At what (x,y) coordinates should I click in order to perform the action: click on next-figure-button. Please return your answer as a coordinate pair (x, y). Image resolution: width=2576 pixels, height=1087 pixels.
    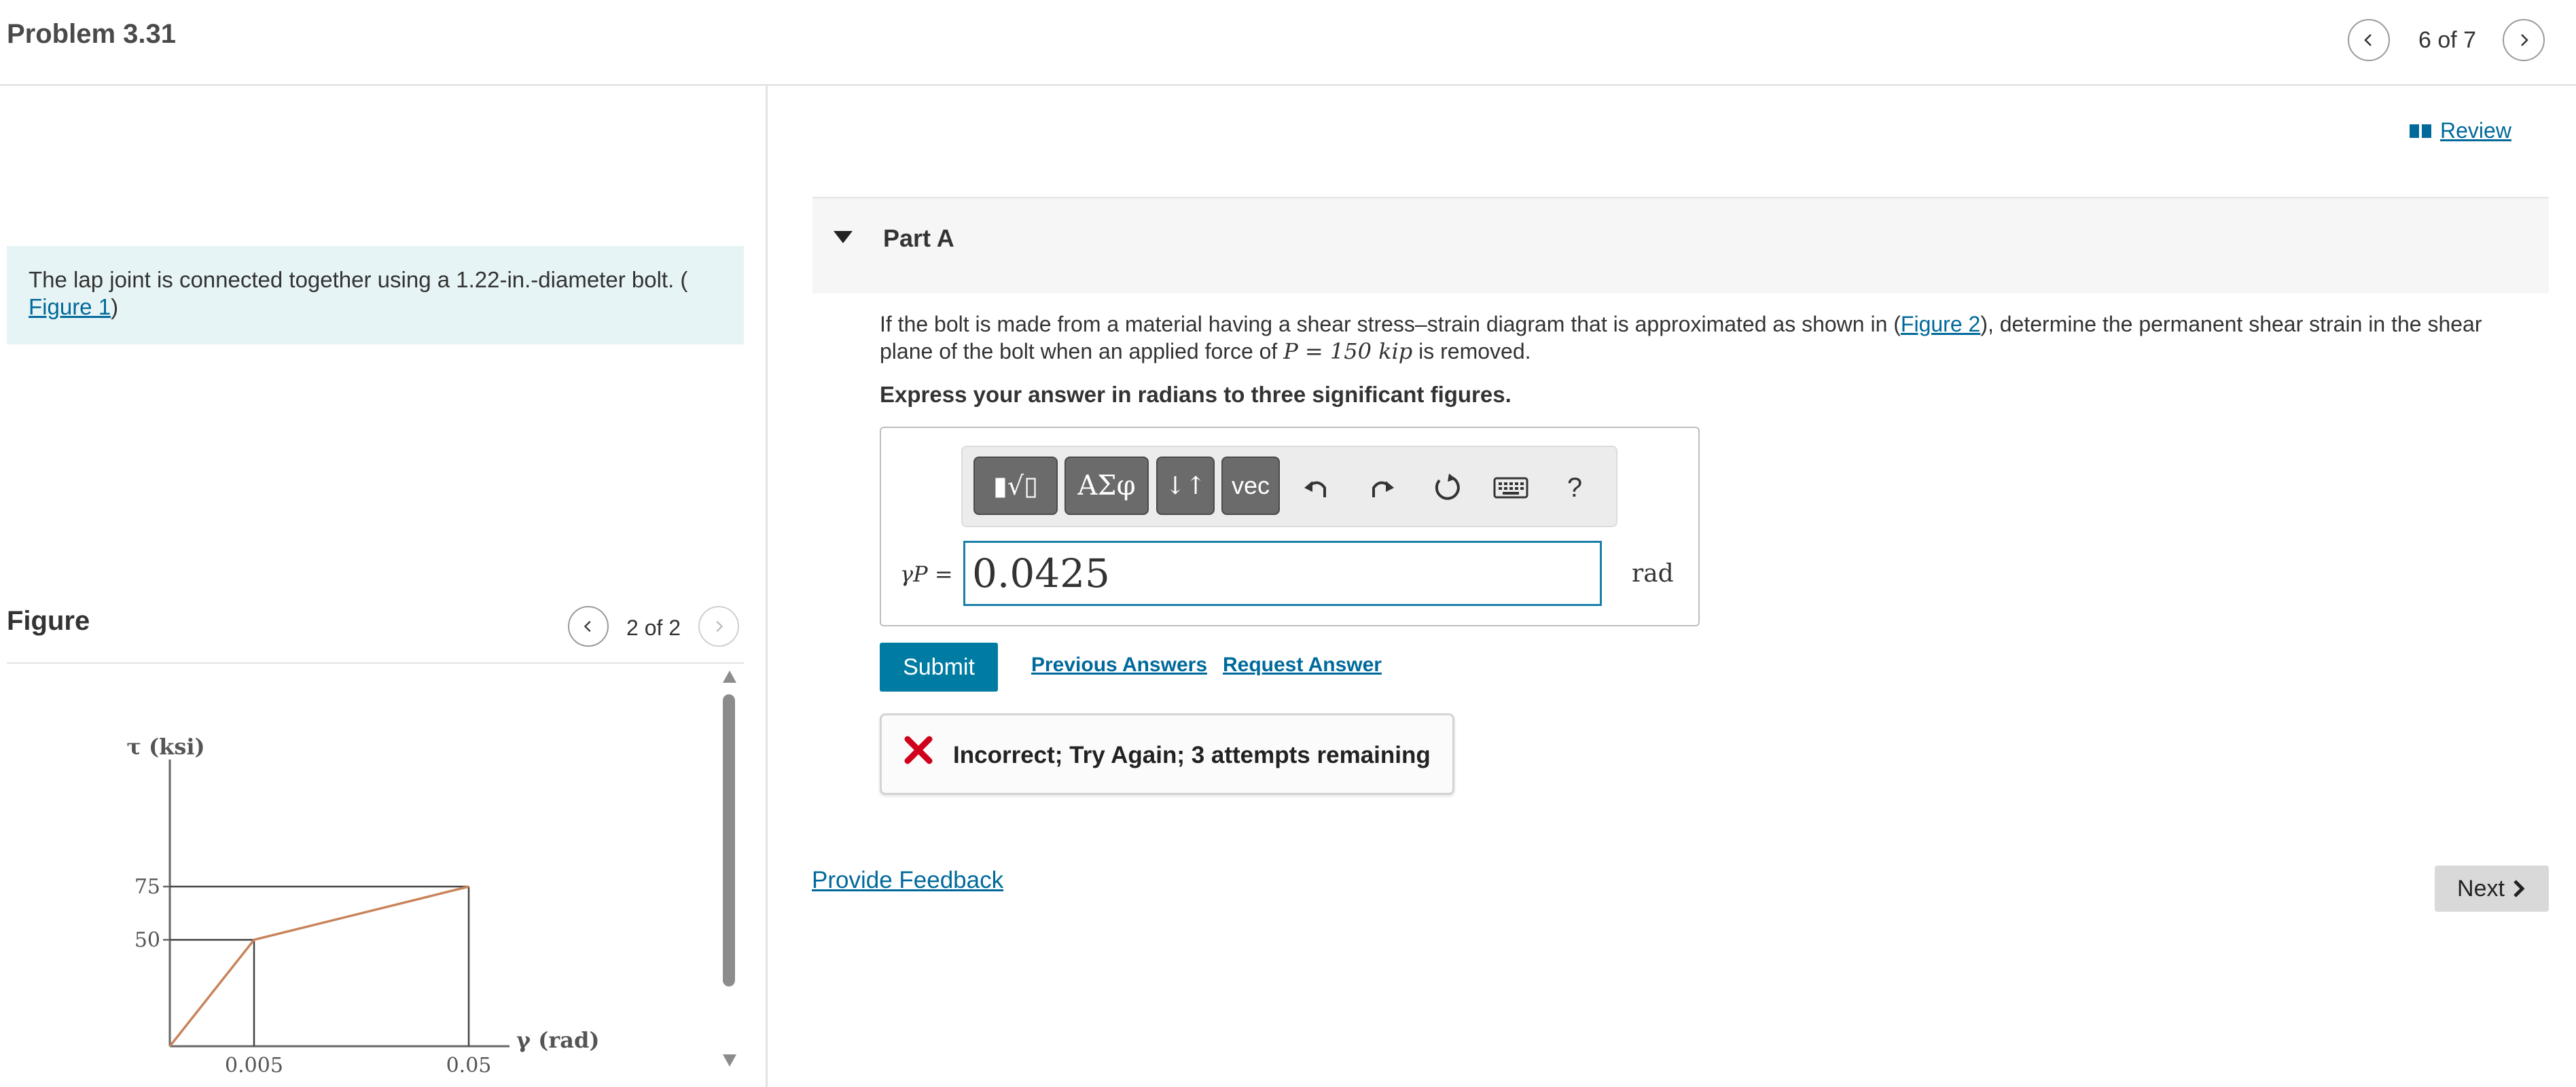
    Looking at the image, I should click on (718, 626).